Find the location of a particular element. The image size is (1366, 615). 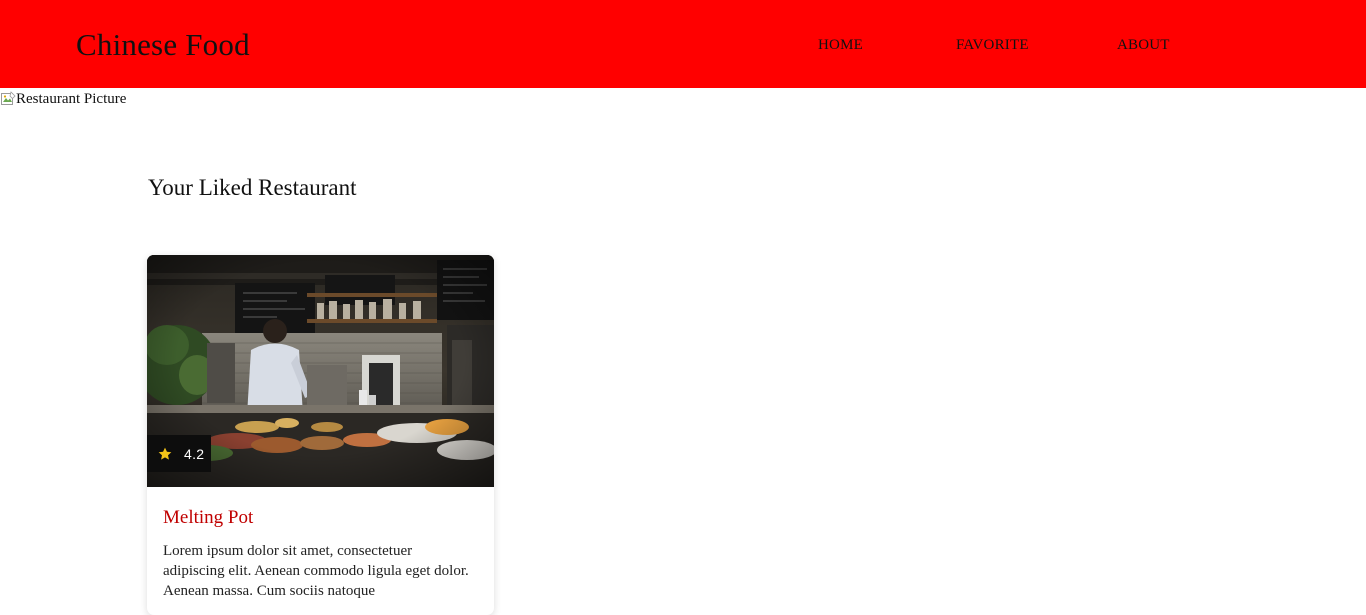

site-header: Chinese Food HOME FAVORITE ABOUT is located at coordinates (683, 44).